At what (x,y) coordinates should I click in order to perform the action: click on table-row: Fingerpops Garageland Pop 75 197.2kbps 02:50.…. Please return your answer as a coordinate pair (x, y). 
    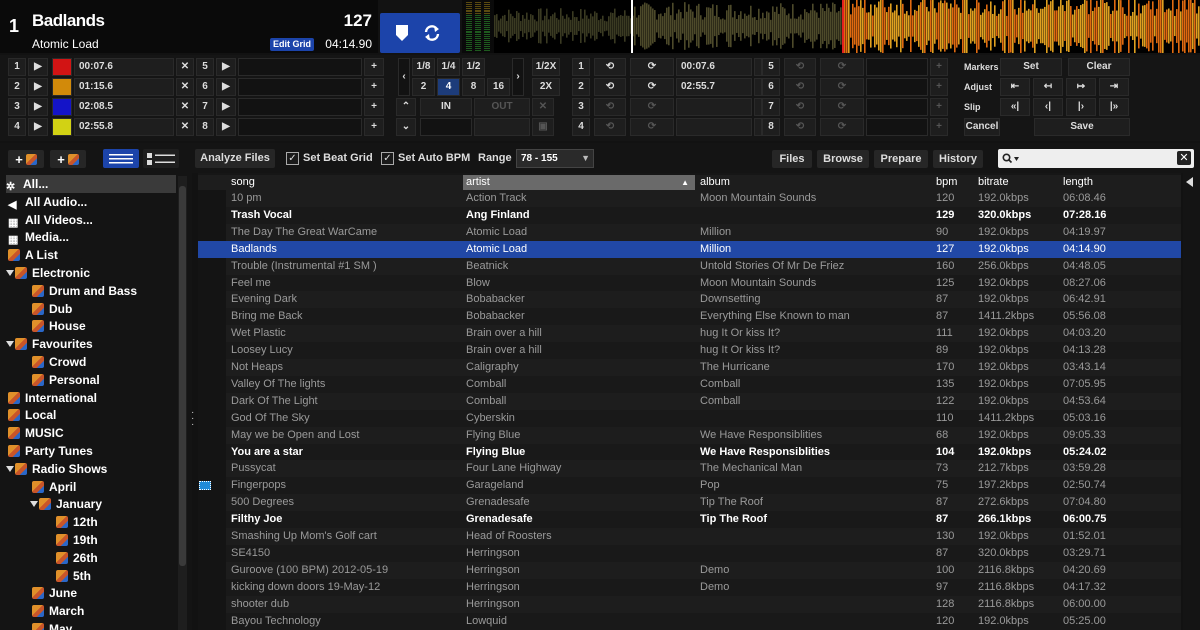
    Looking at the image, I should click on (689, 486).